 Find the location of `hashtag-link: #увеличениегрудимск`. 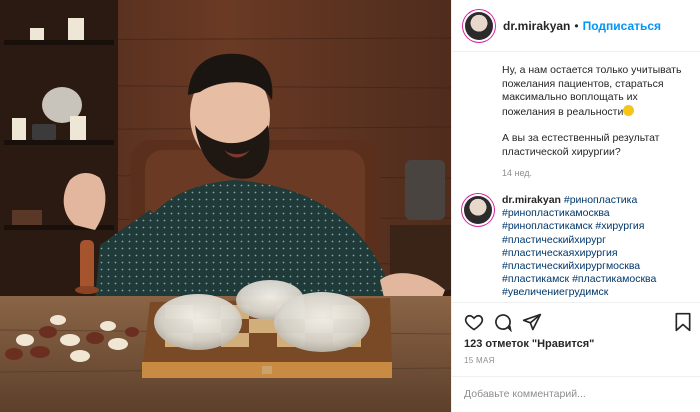

hashtag-link: #увеличениегрудимск is located at coordinates (555, 292).